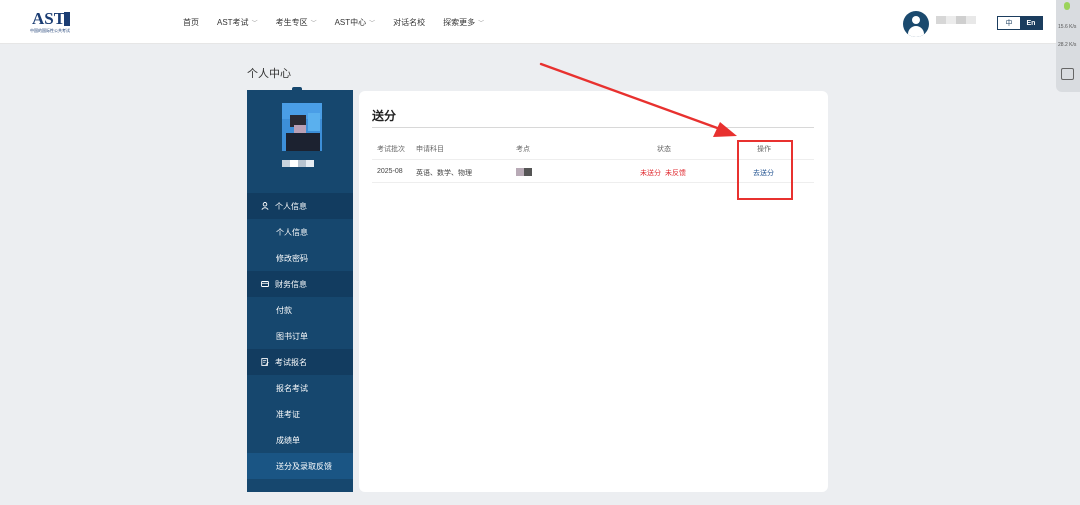  I want to click on annotation-arrow-icon, so click(638, 99).